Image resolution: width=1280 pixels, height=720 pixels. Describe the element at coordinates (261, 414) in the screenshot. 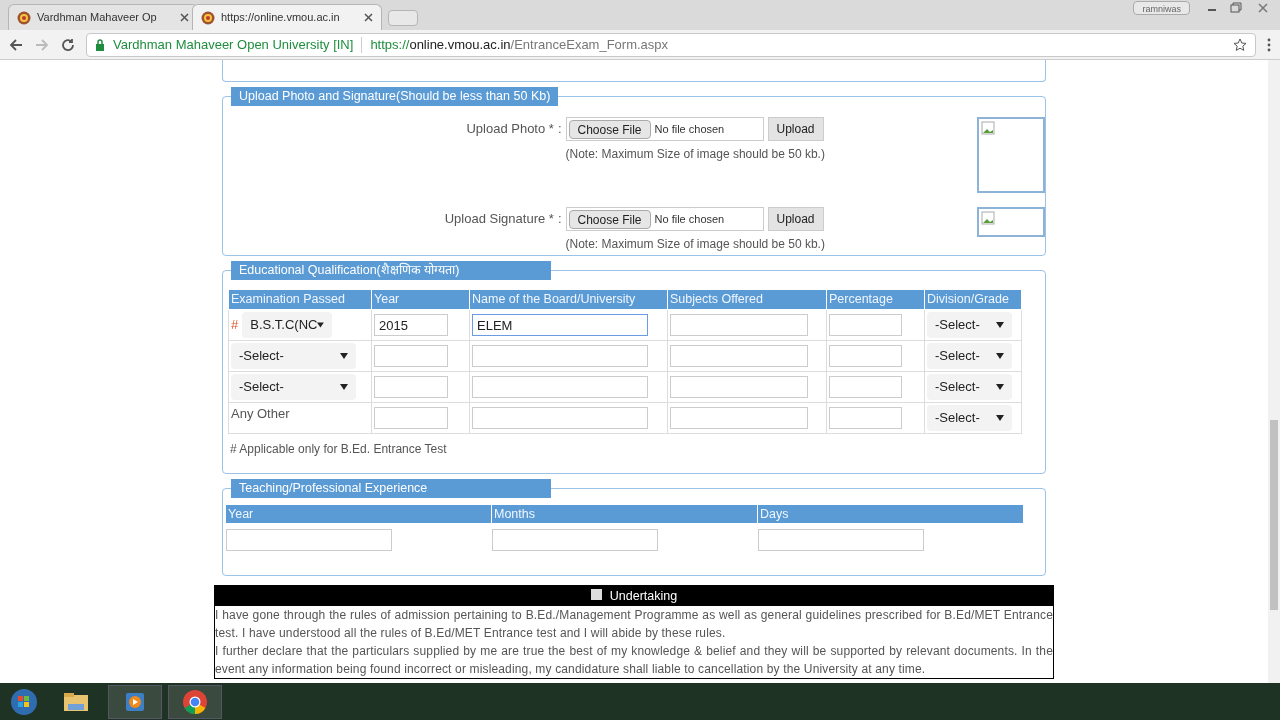

I see `row-label: Any Other` at that location.